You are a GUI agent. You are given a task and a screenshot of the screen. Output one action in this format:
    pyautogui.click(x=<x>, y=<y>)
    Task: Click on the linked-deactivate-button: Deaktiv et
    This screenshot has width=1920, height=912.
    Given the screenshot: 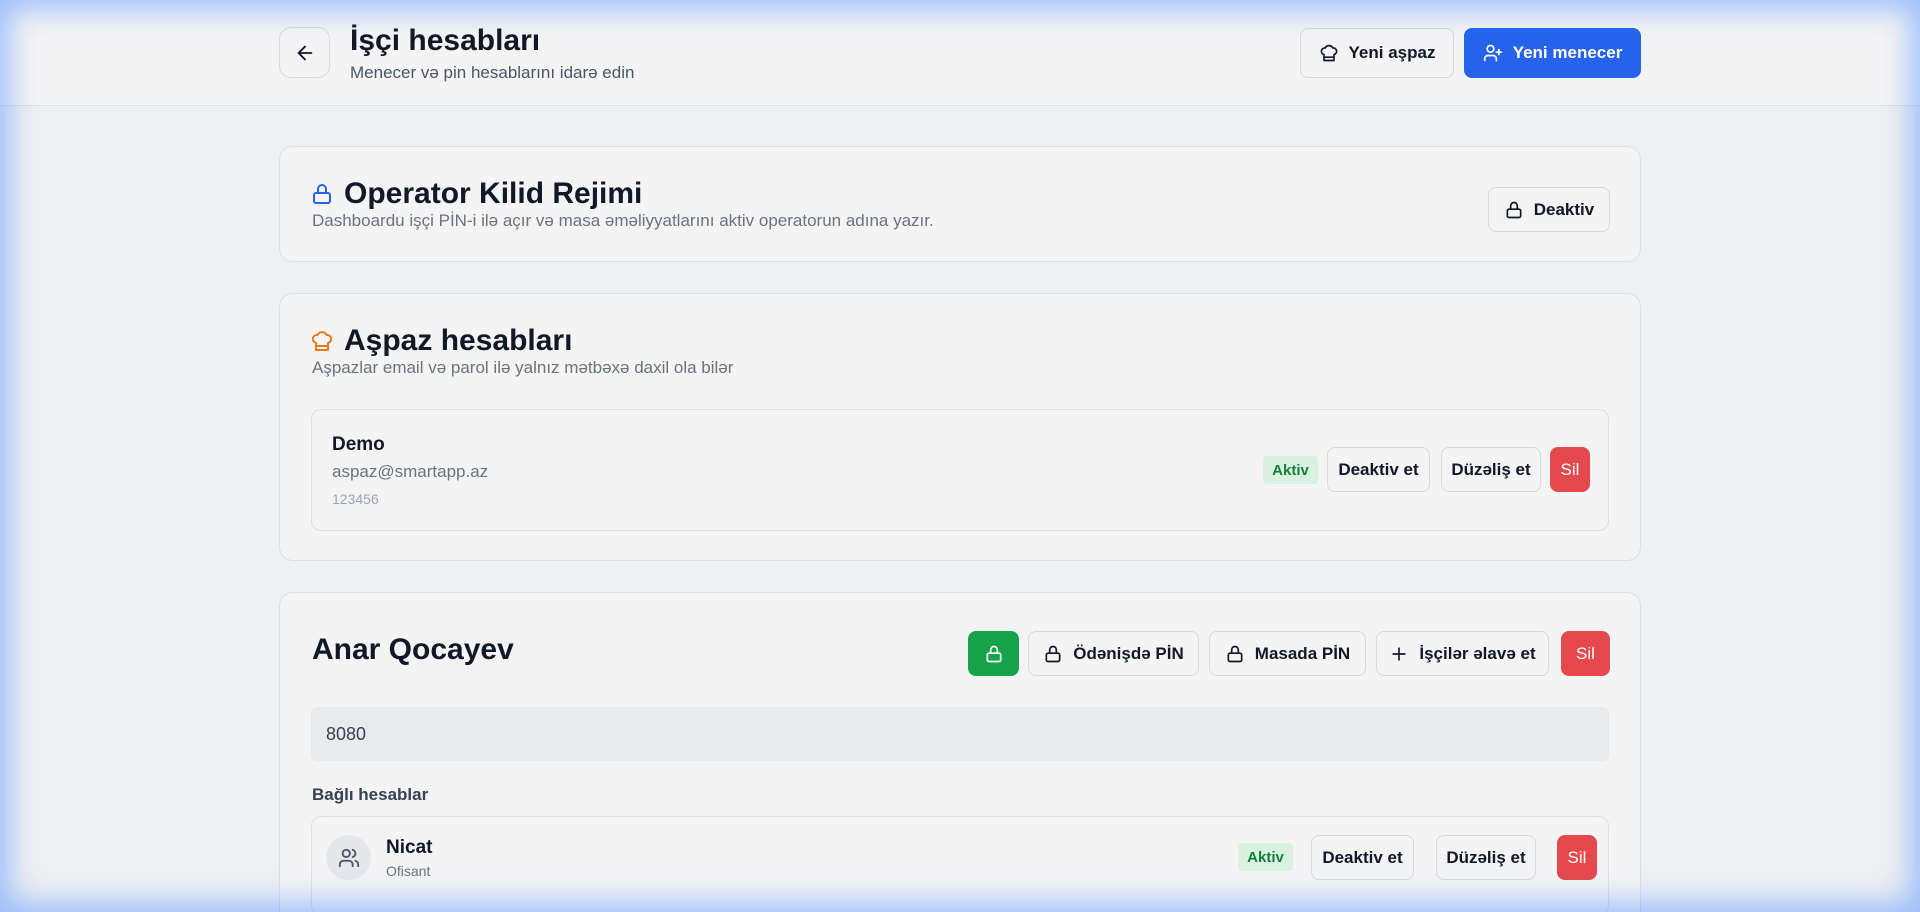 What is the action you would take?
    pyautogui.click(x=1362, y=857)
    